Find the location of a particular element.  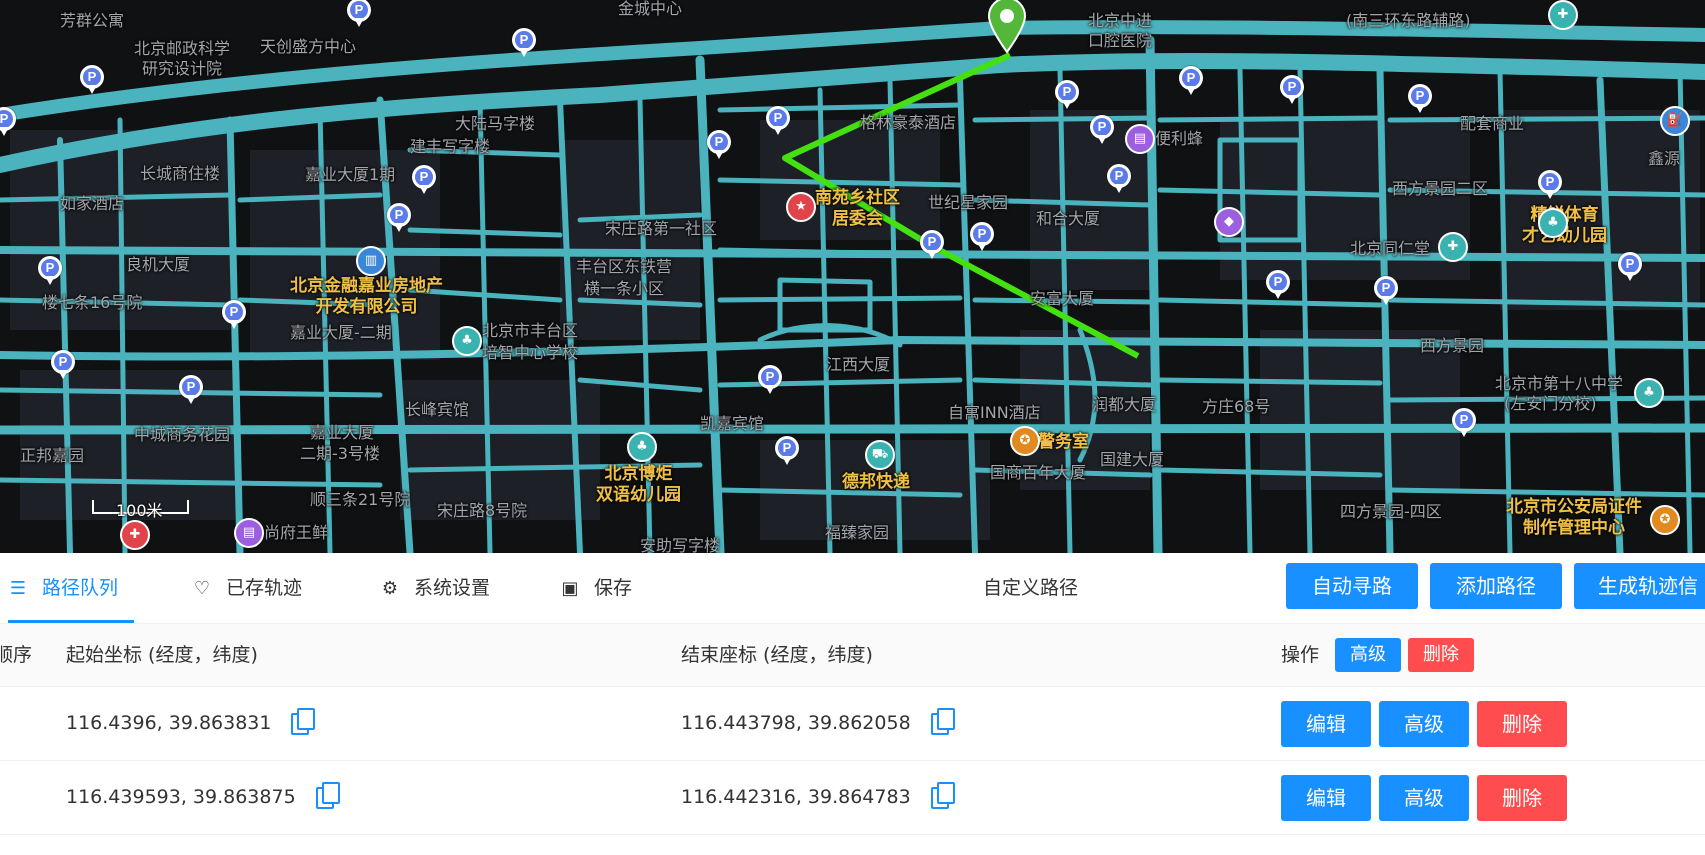

column-header-ops: 操作 is located at coordinates (1300, 655).